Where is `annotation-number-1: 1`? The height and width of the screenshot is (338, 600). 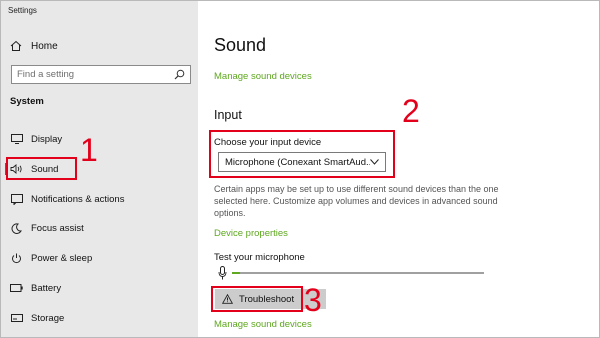
annotation-number-1: 1 is located at coordinates (89, 150).